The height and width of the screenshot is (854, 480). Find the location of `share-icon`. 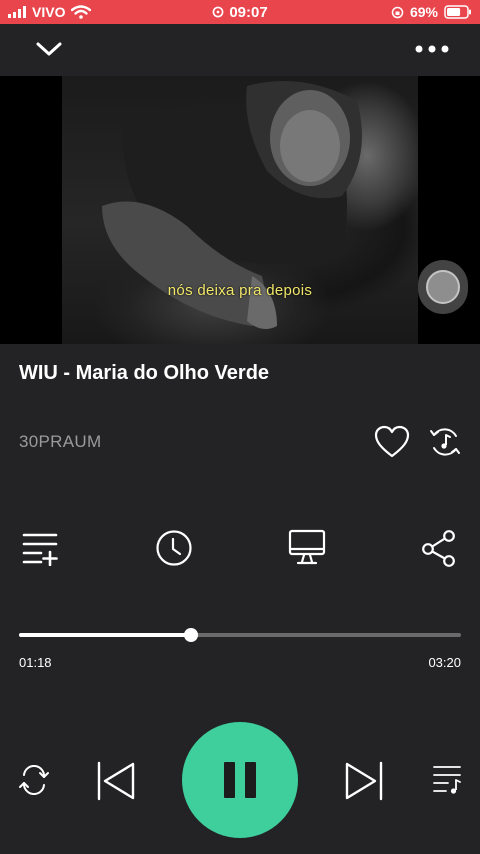

share-icon is located at coordinates (438, 548).